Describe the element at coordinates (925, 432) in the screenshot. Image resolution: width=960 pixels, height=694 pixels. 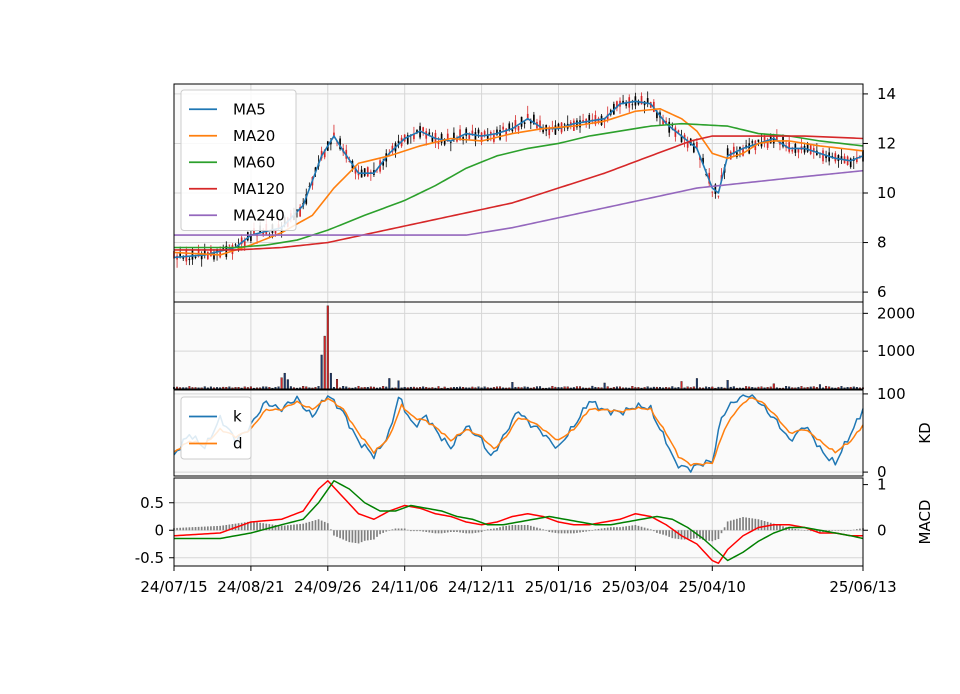
I see `y-axis-label-kd: KD` at that location.